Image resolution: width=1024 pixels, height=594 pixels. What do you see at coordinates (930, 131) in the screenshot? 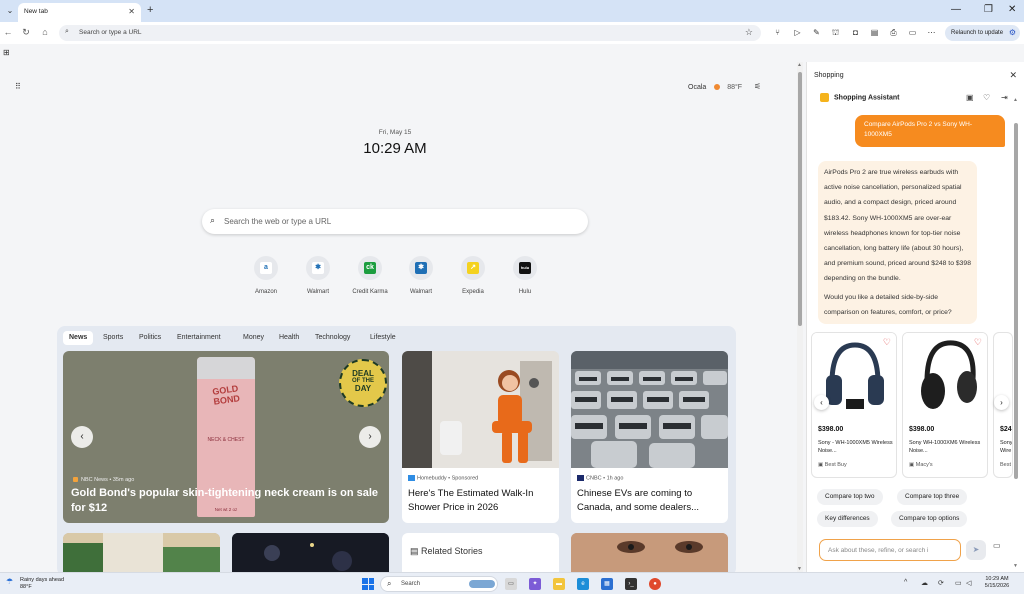
I see `user-message: Compare AirPods Pro 2 vs Sony WH-1000XM5` at bounding box center [930, 131].